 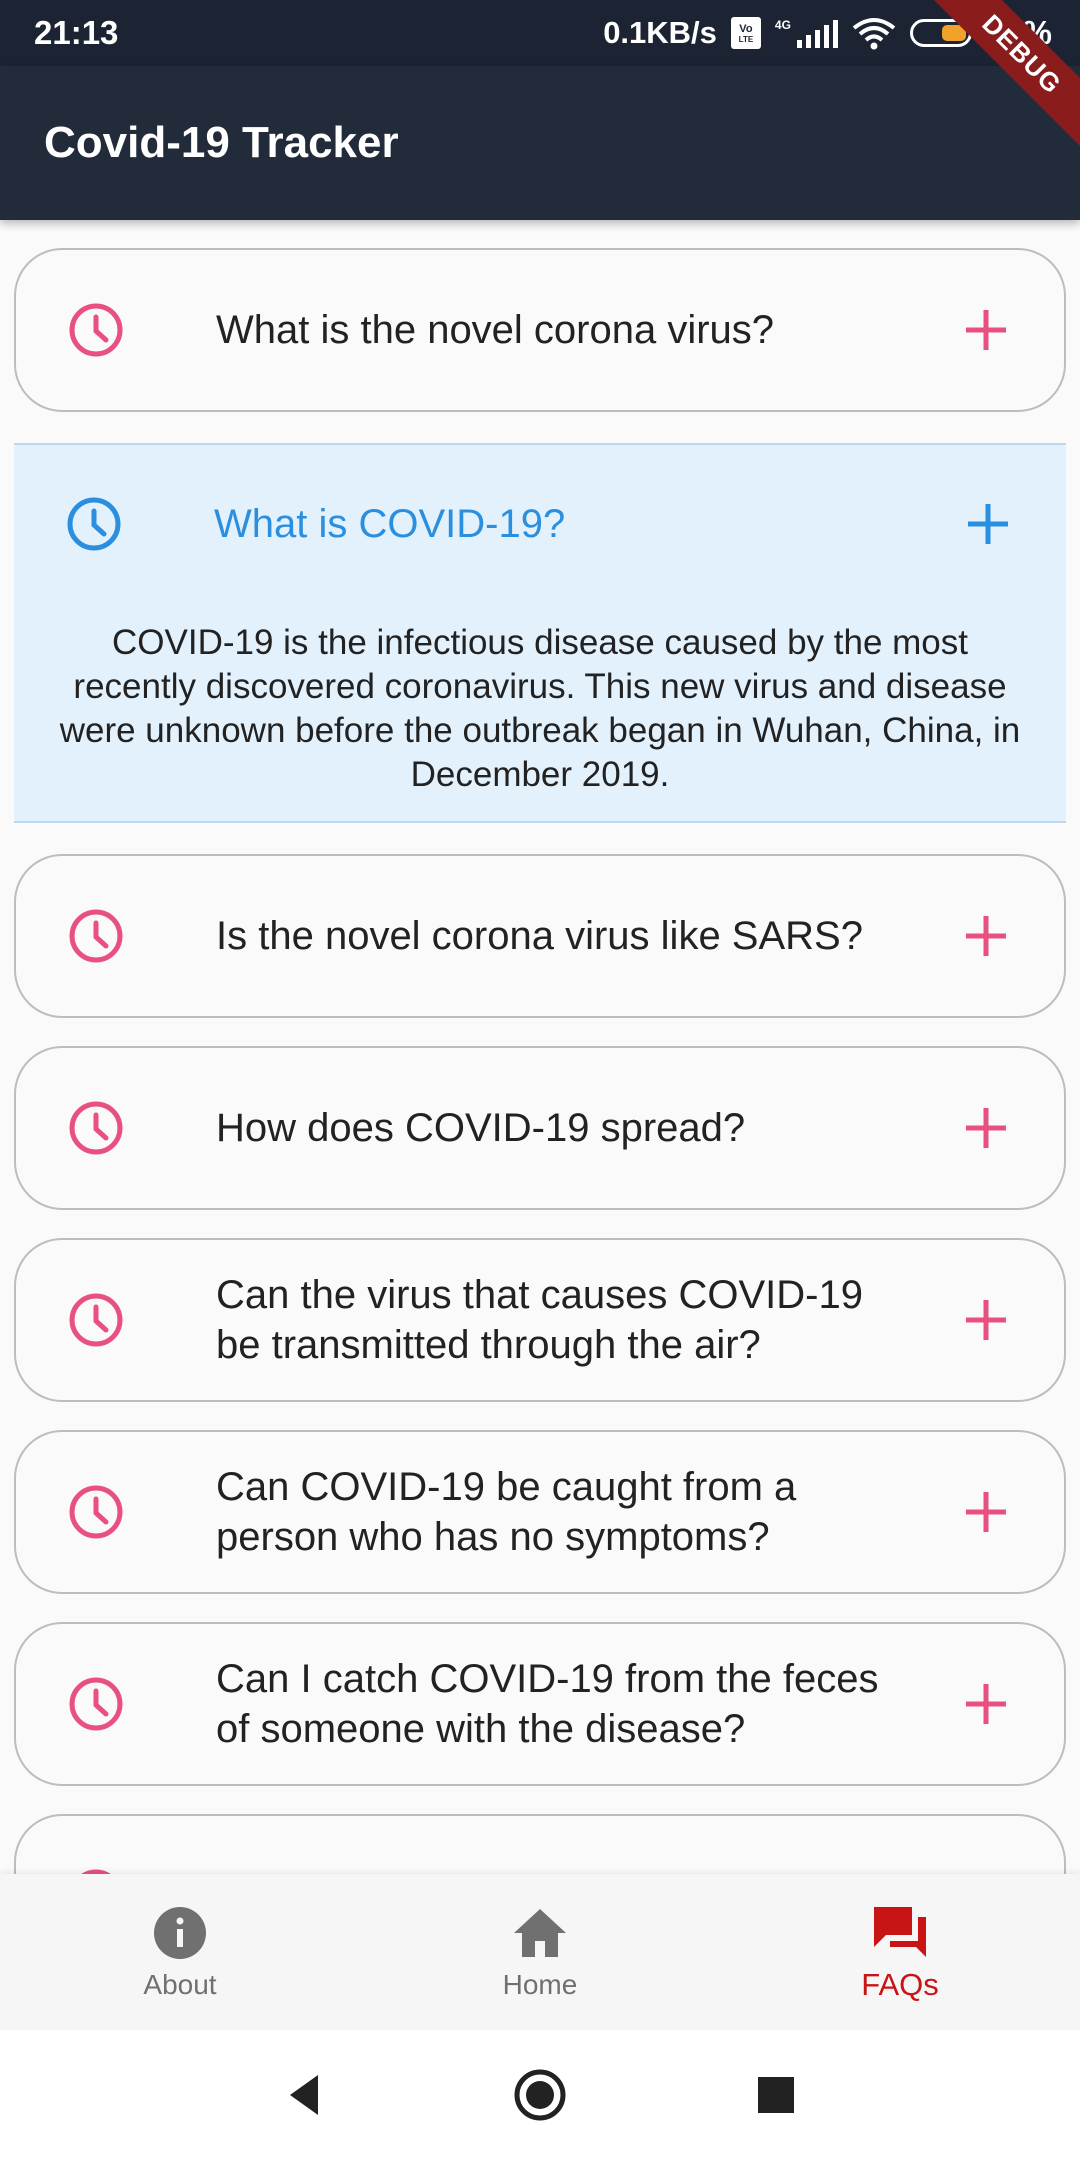 I want to click on bottom-navigation: About Home FAQs, so click(x=540, y=1952).